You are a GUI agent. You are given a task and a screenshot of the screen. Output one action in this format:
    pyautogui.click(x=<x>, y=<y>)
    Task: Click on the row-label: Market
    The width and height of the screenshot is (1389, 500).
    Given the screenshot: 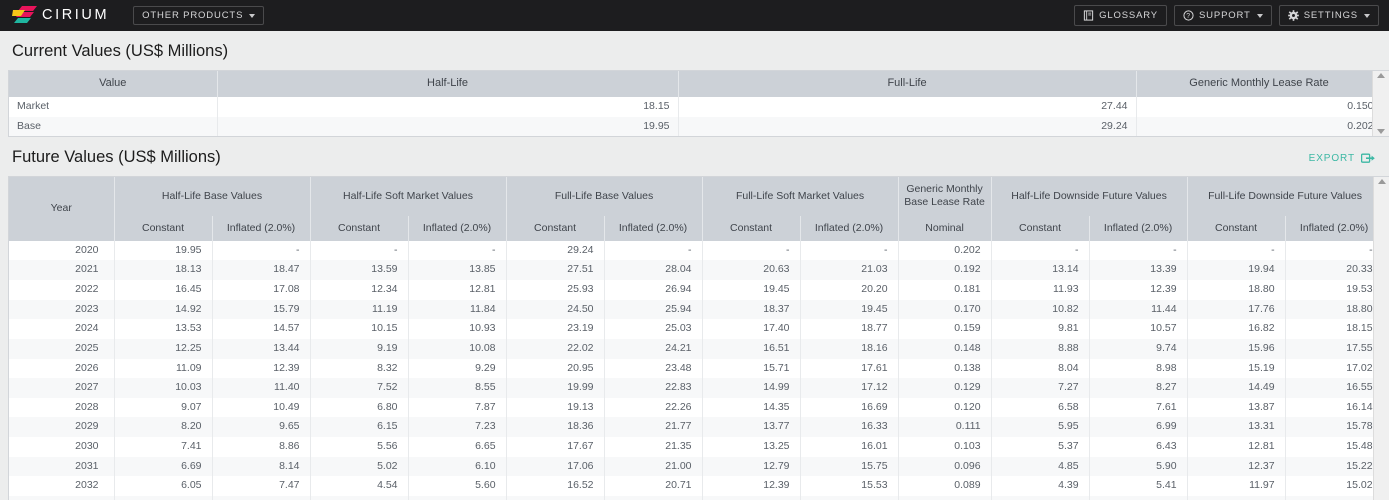 What is the action you would take?
    pyautogui.click(x=113, y=106)
    